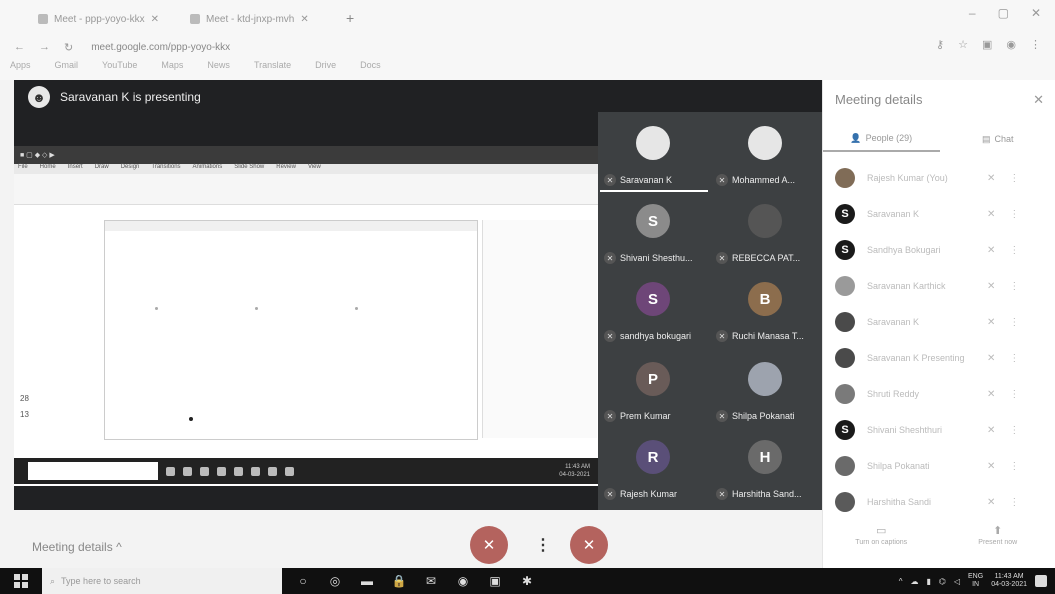  I want to click on tray-chevron-icon: ^, so click(901, 581).